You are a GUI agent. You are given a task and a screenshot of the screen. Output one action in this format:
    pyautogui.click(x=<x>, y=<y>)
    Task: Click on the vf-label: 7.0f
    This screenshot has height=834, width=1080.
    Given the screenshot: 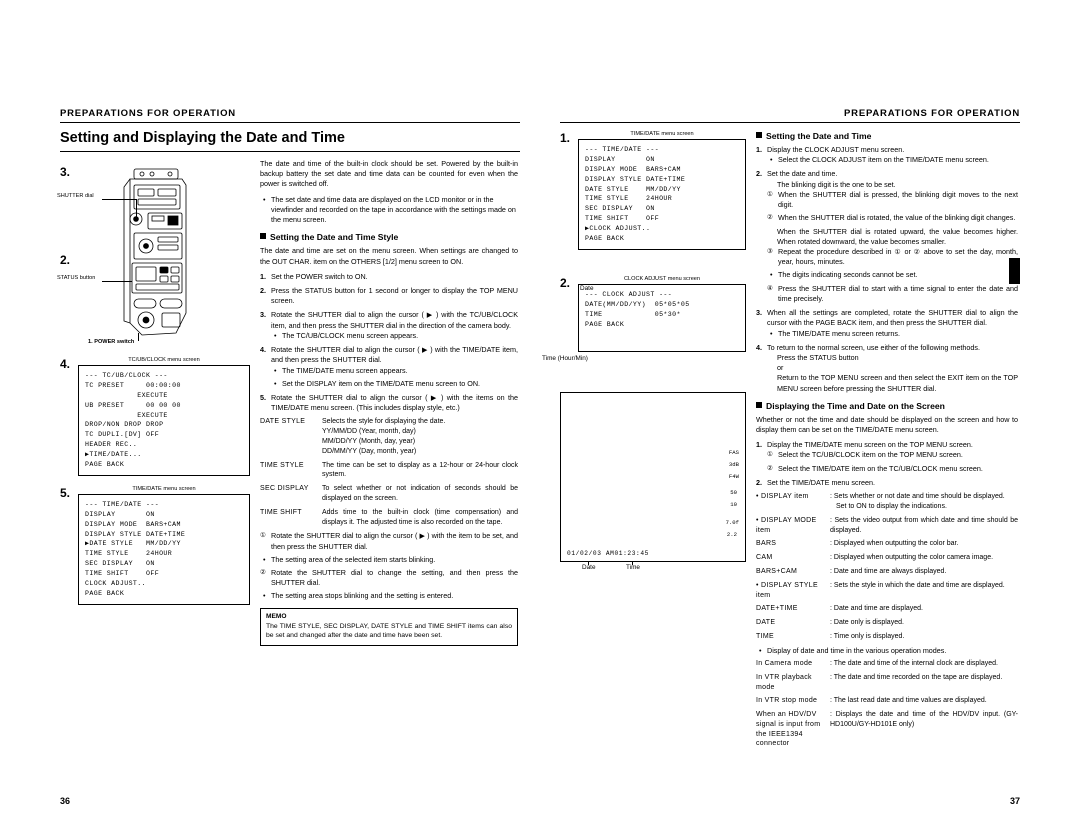 What is the action you would take?
    pyautogui.click(x=732, y=523)
    